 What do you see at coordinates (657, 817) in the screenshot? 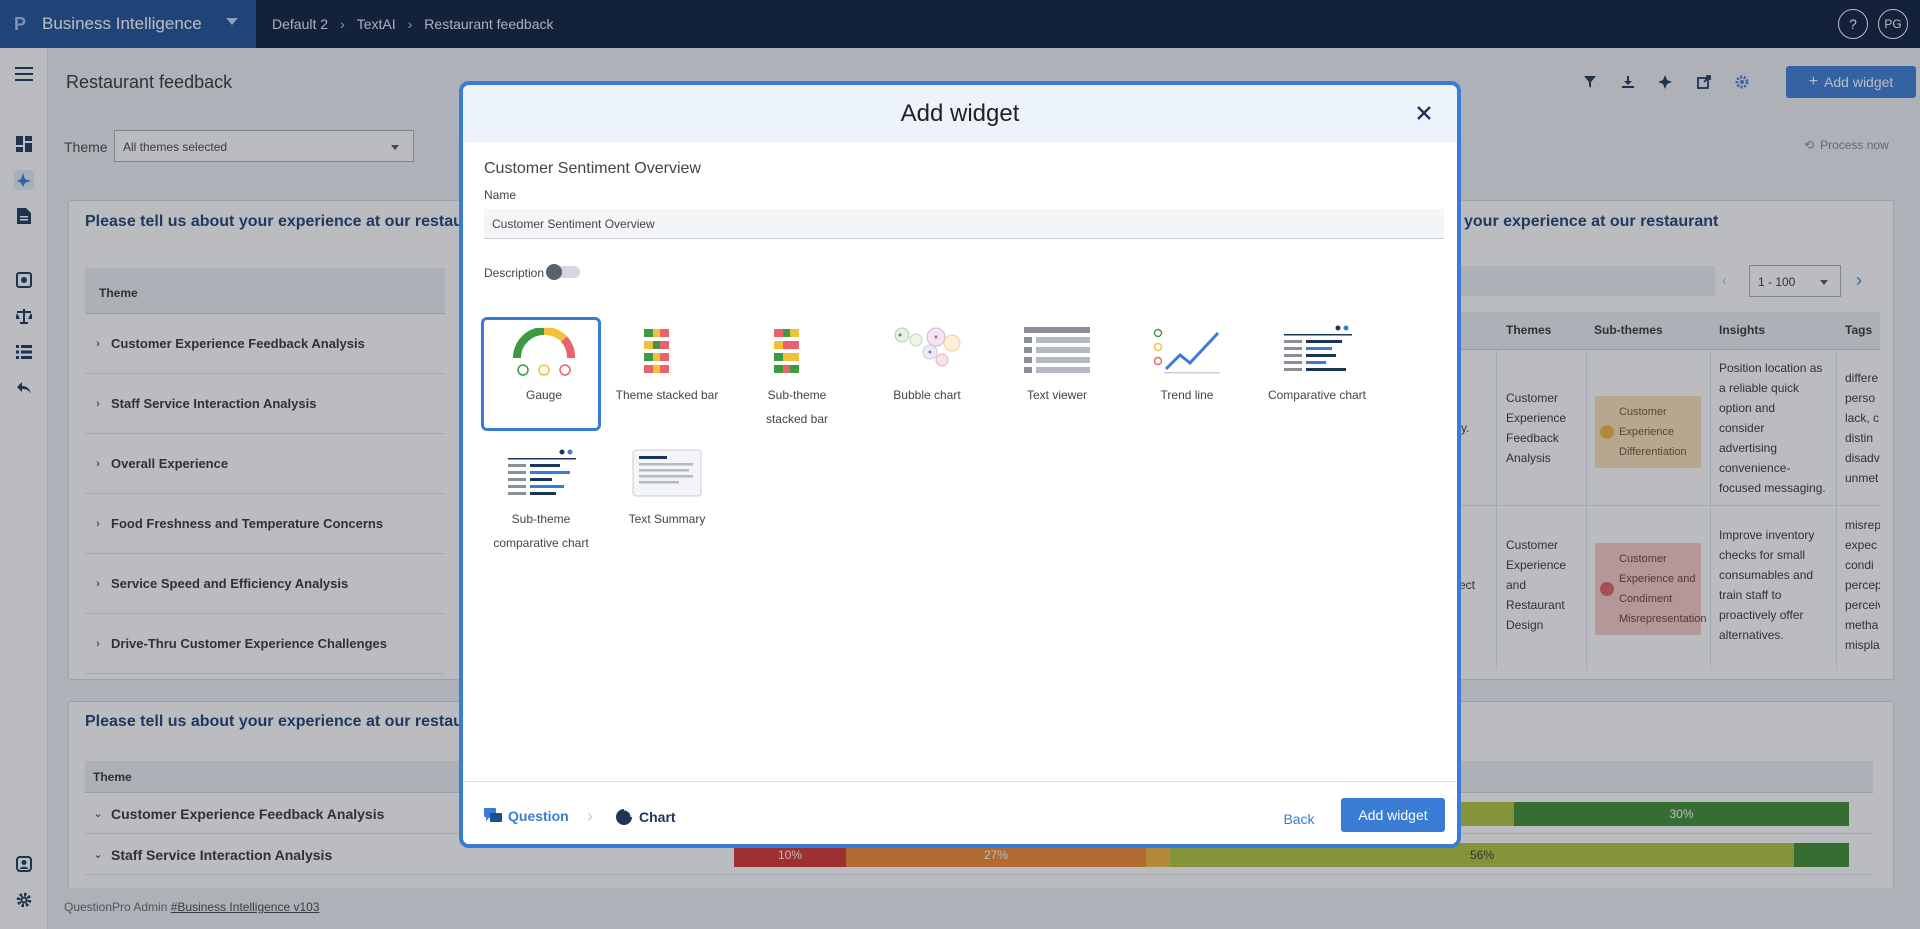
I see `step-chart-label: Chart` at bounding box center [657, 817].